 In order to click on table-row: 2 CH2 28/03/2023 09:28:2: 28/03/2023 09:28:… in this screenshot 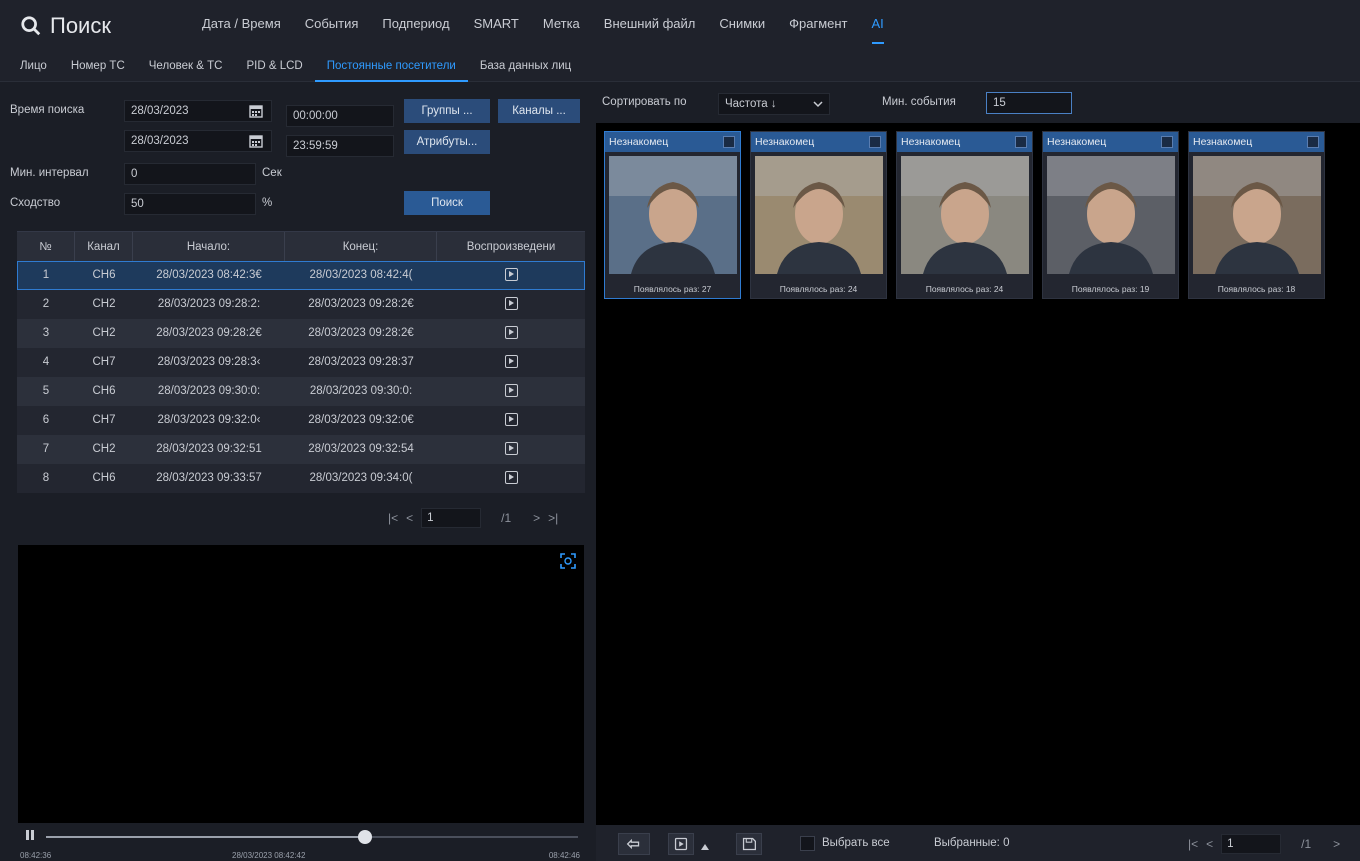, I will do `click(301, 304)`.